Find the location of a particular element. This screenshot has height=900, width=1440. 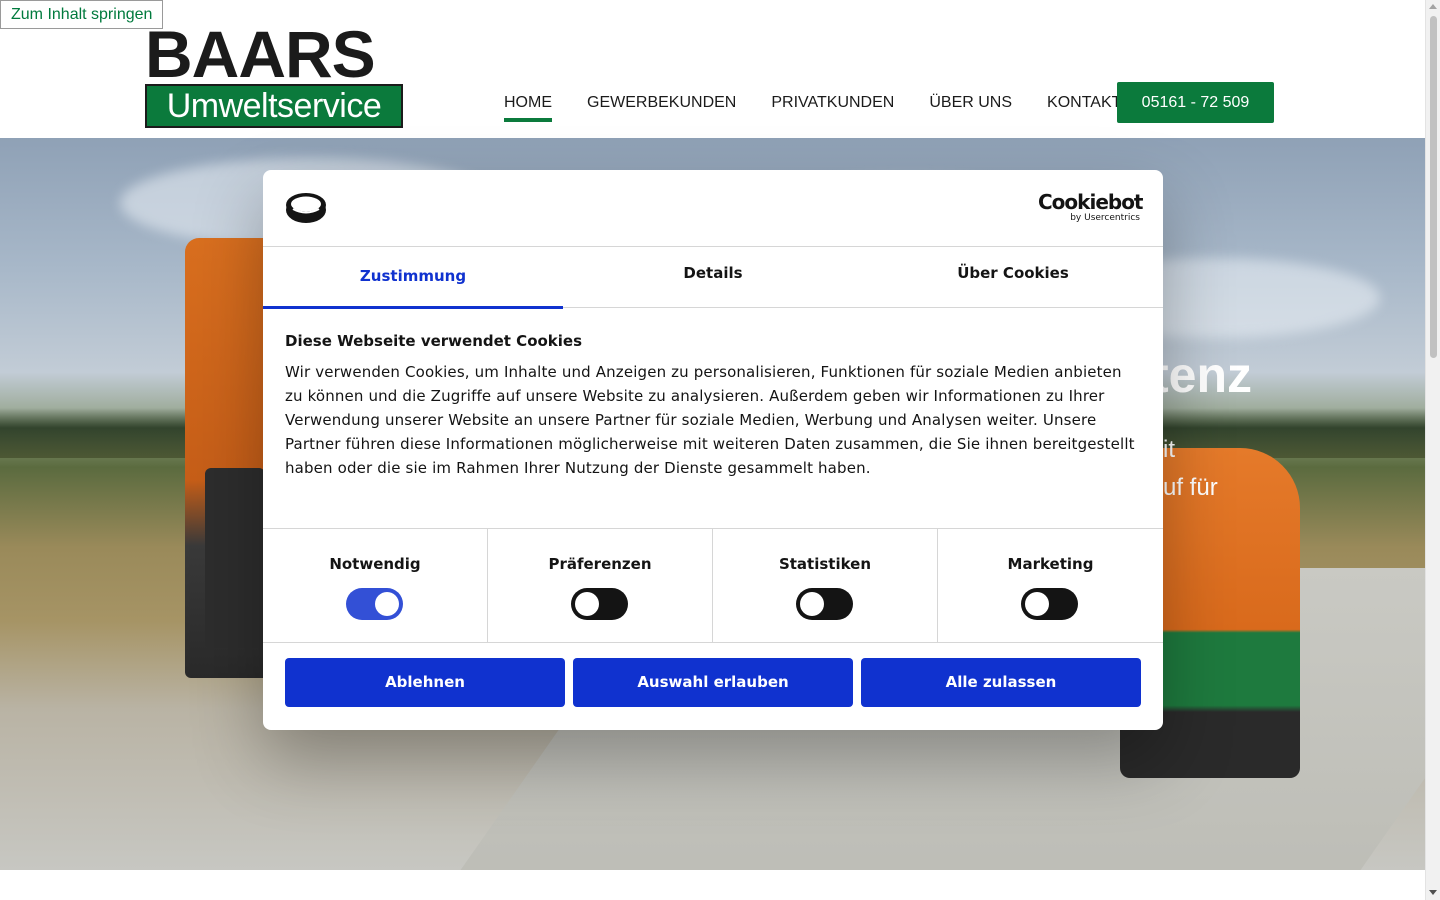

category-marketing: Marketing is located at coordinates (1050, 585).